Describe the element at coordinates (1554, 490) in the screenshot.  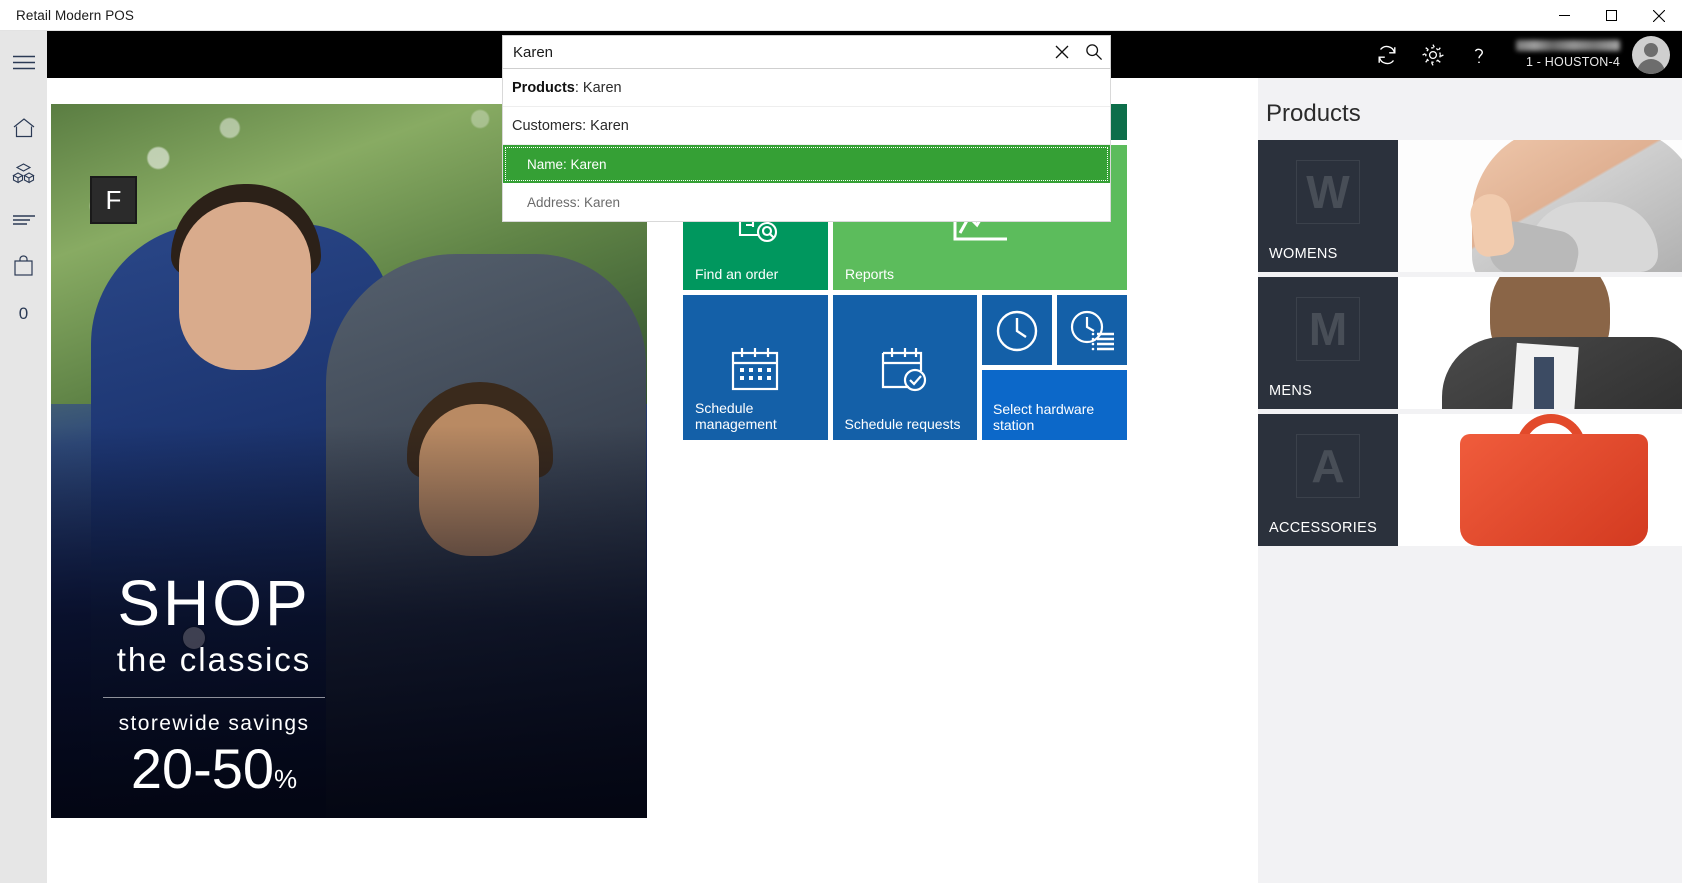
I see `handbag-body` at that location.